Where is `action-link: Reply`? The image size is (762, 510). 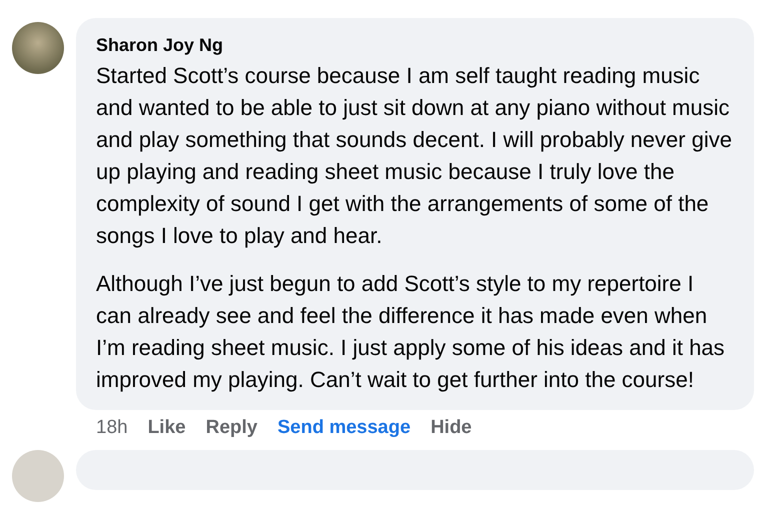
action-link: Reply is located at coordinates (232, 428).